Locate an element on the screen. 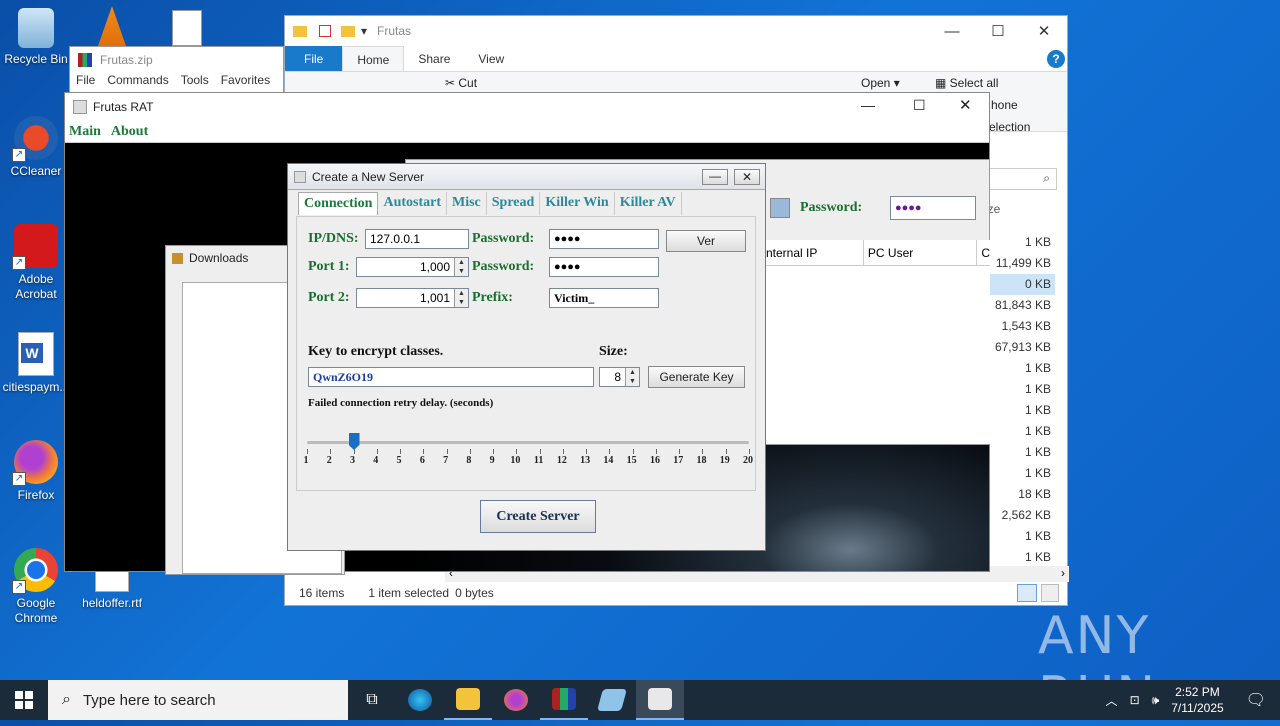 This screenshot has height=726, width=1280. java-icon is located at coordinates (80, 107).